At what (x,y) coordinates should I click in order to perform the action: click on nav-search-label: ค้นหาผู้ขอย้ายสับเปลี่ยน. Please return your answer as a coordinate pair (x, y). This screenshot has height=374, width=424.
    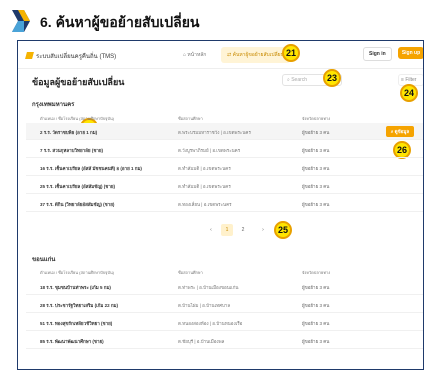
    Looking at the image, I should click on (258, 55).